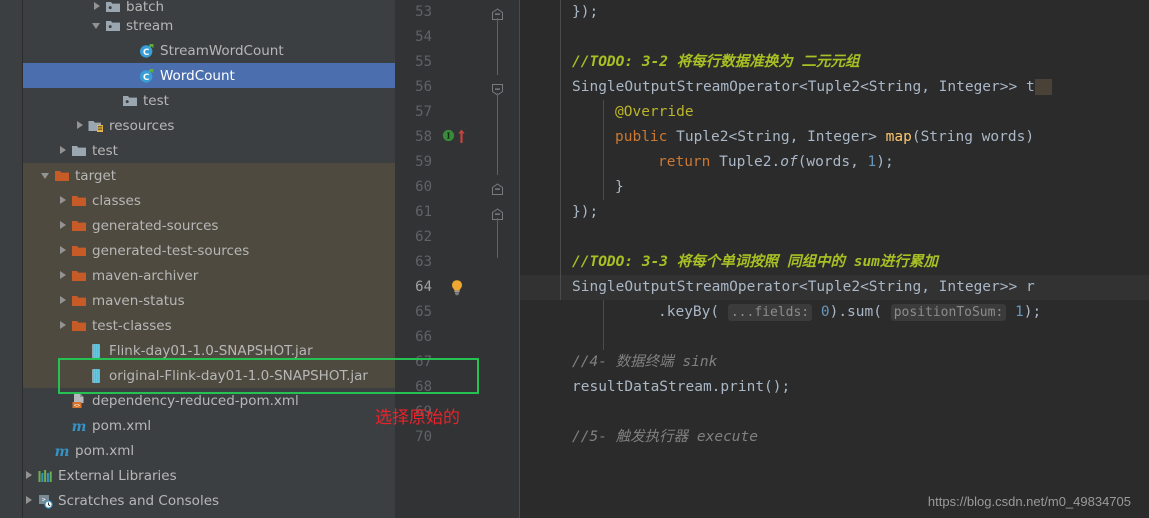  I want to click on tree-node: Flink-day01-1.0-SNAPSHOT.jar, so click(209, 350).